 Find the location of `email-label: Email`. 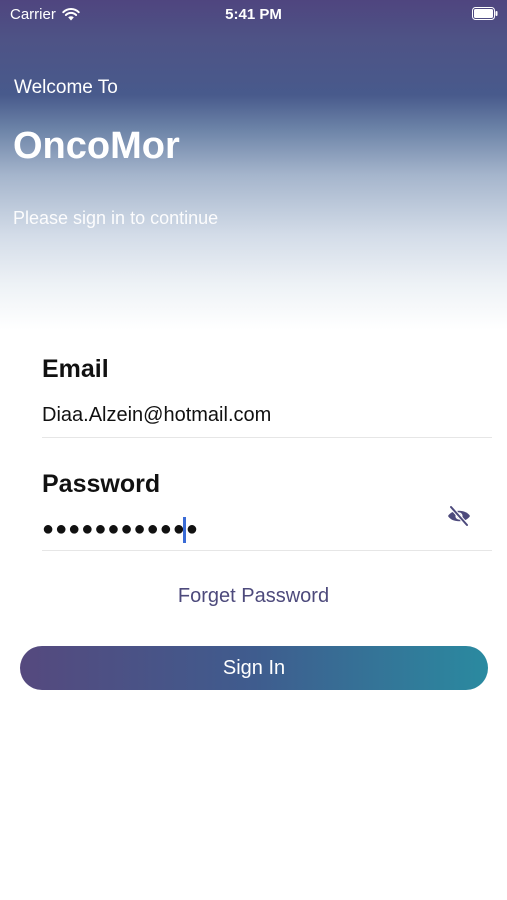

email-label: Email is located at coordinates (75, 369).